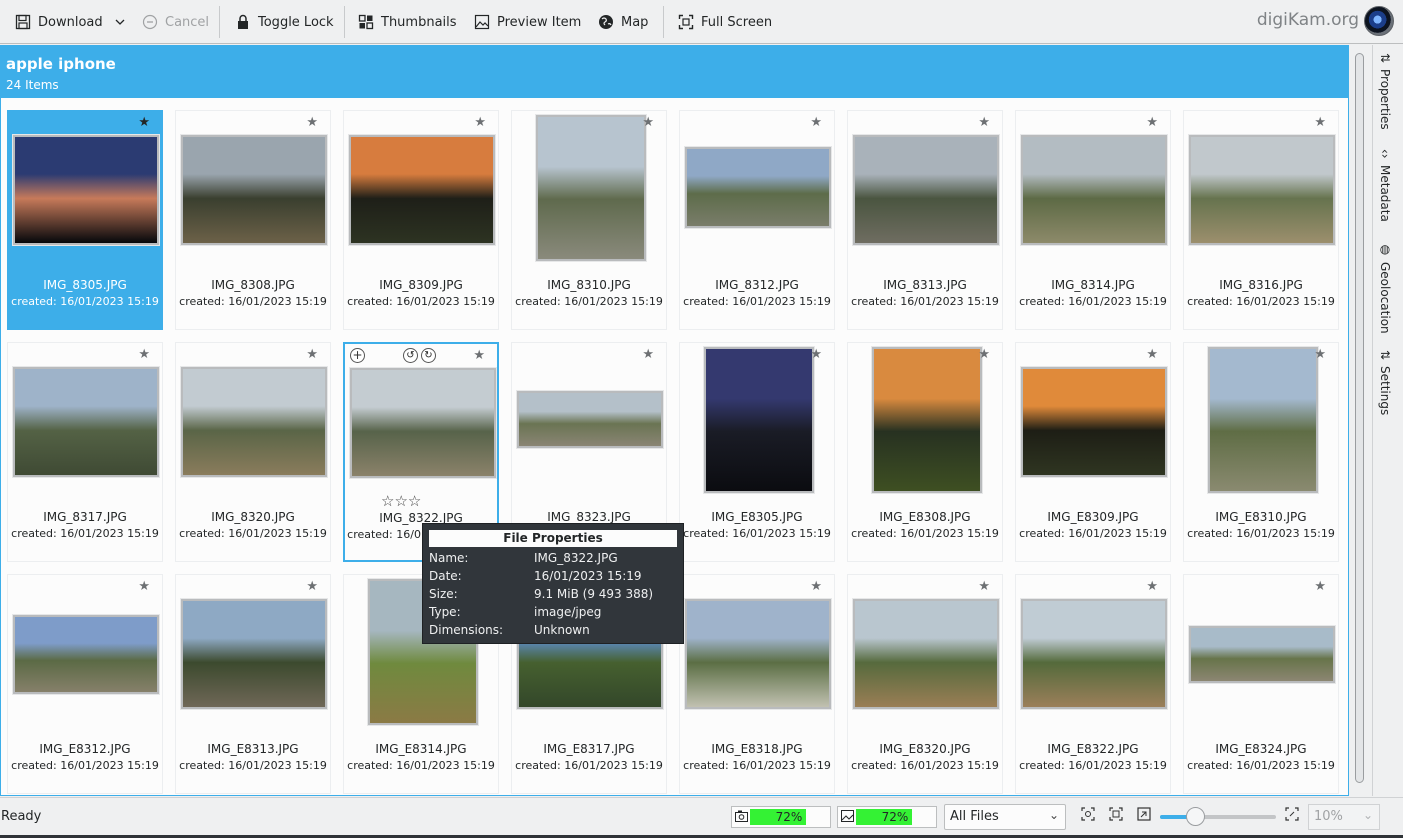 The image size is (1403, 838). I want to click on thumbnail-item: ★ IMG_8316.JPG created: 16/01/2023 15:19, so click(1261, 220).